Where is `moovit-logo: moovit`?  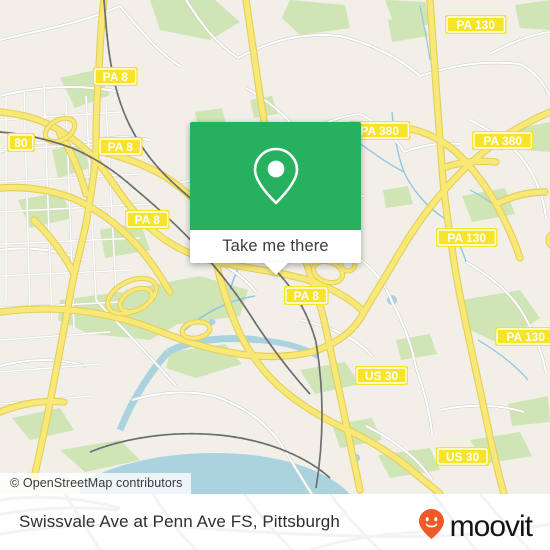
moovit-logo: moovit is located at coordinates (475, 526).